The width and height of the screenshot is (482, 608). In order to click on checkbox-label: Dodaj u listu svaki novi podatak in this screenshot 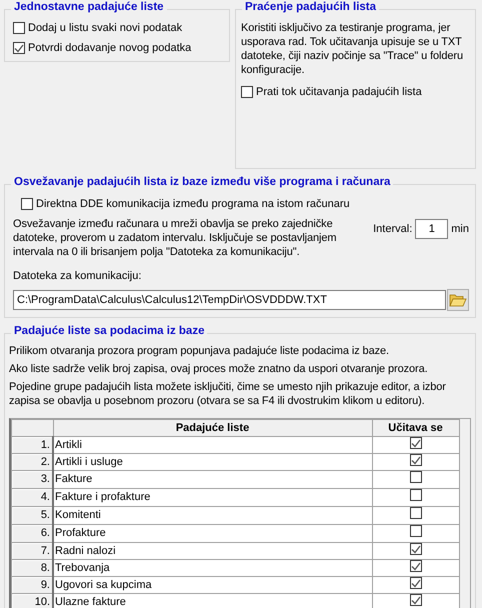, I will do `click(105, 28)`.